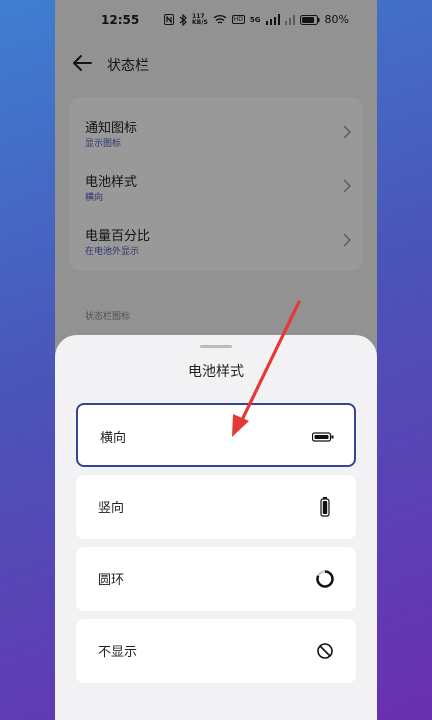 This screenshot has width=432, height=720. Describe the element at coordinates (216, 579) in the screenshot. I see `option-ring: 圆环` at that location.